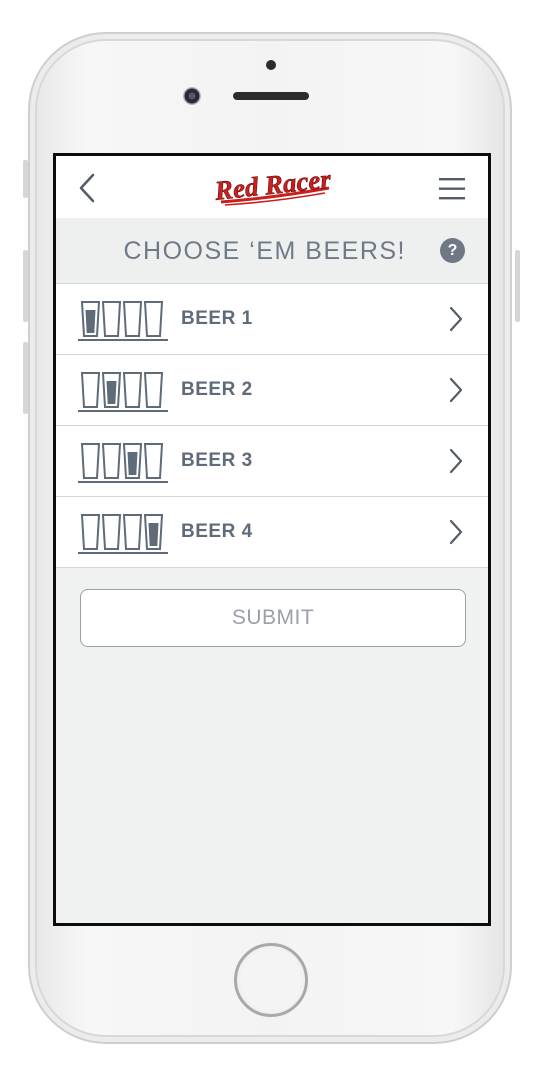 Image resolution: width=543 pixels, height=1080 pixels. What do you see at coordinates (217, 460) in the screenshot?
I see `beer-label: BEER 3` at bounding box center [217, 460].